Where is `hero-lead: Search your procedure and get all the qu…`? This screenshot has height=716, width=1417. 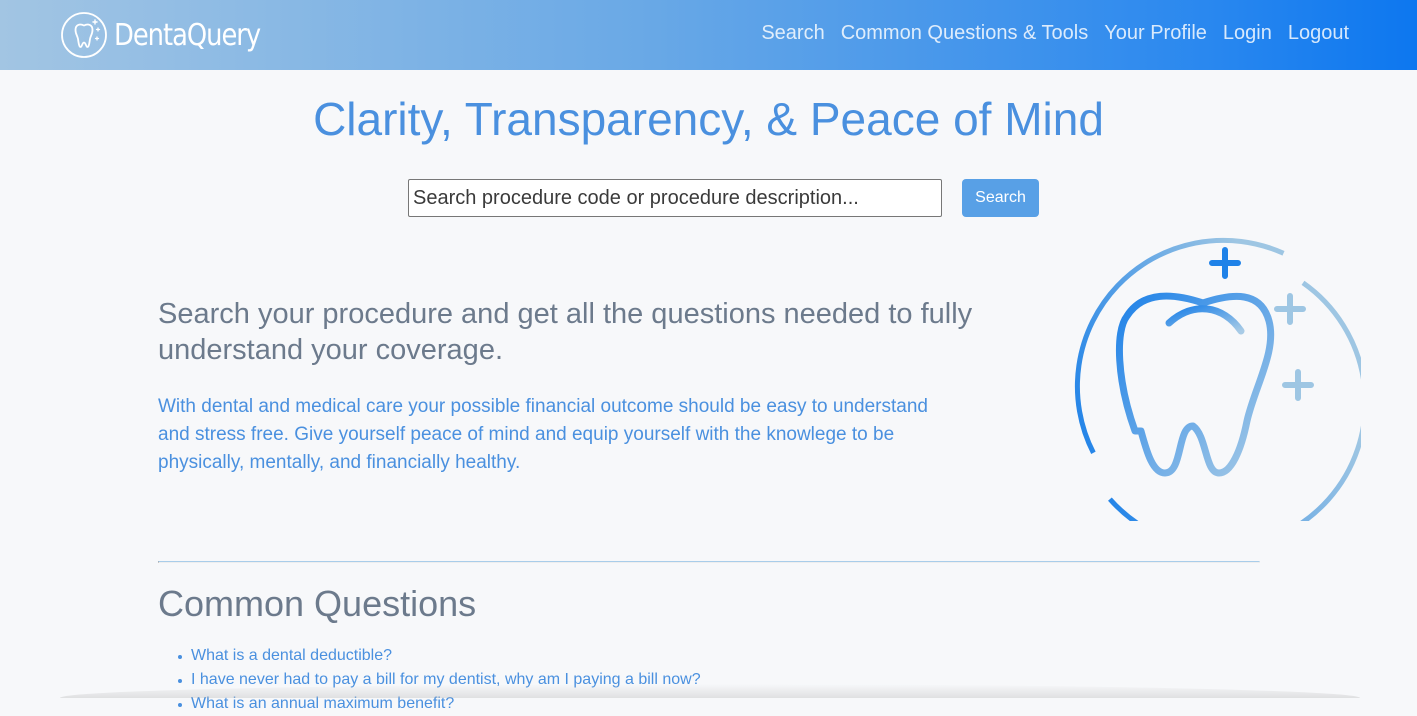
hero-lead: Search your procedure and get all the qu… is located at coordinates (565, 332).